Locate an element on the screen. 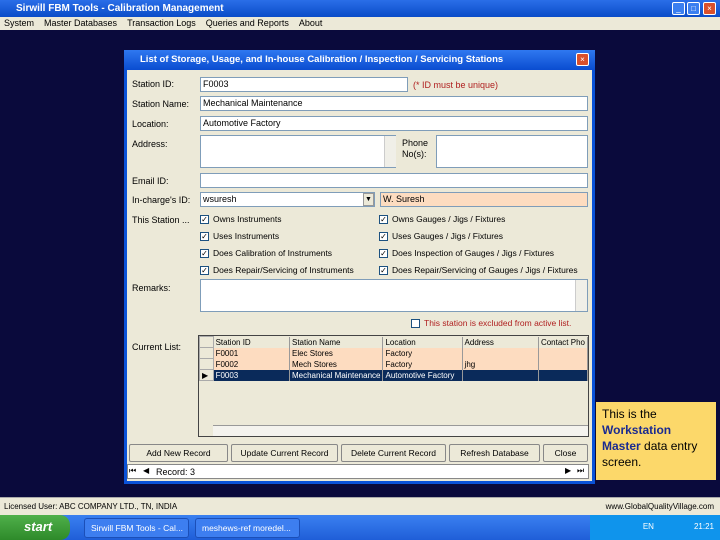 The width and height of the screenshot is (720, 540). cell: jhg is located at coordinates (500, 364).